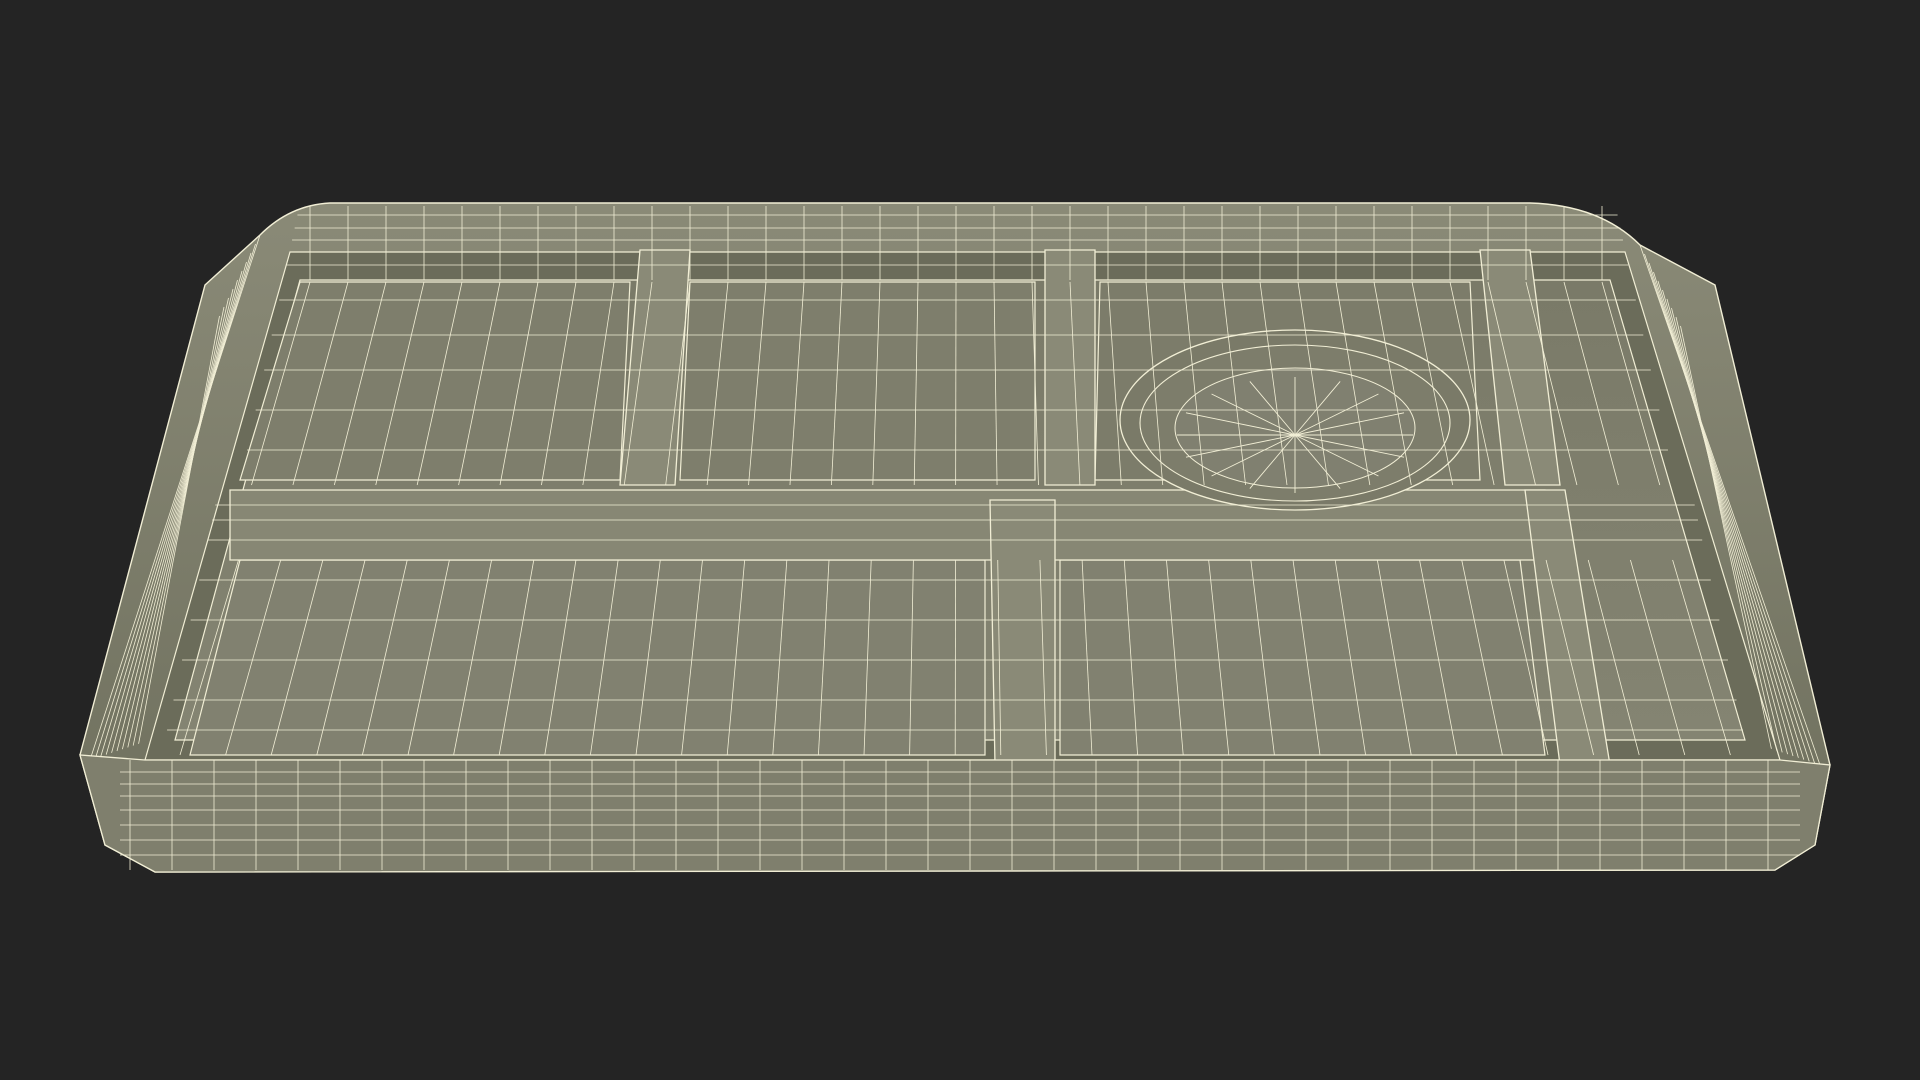 The image size is (1920, 1080). Describe the element at coordinates (587, 657) in the screenshot. I see `compartment-bottom-left` at that location.